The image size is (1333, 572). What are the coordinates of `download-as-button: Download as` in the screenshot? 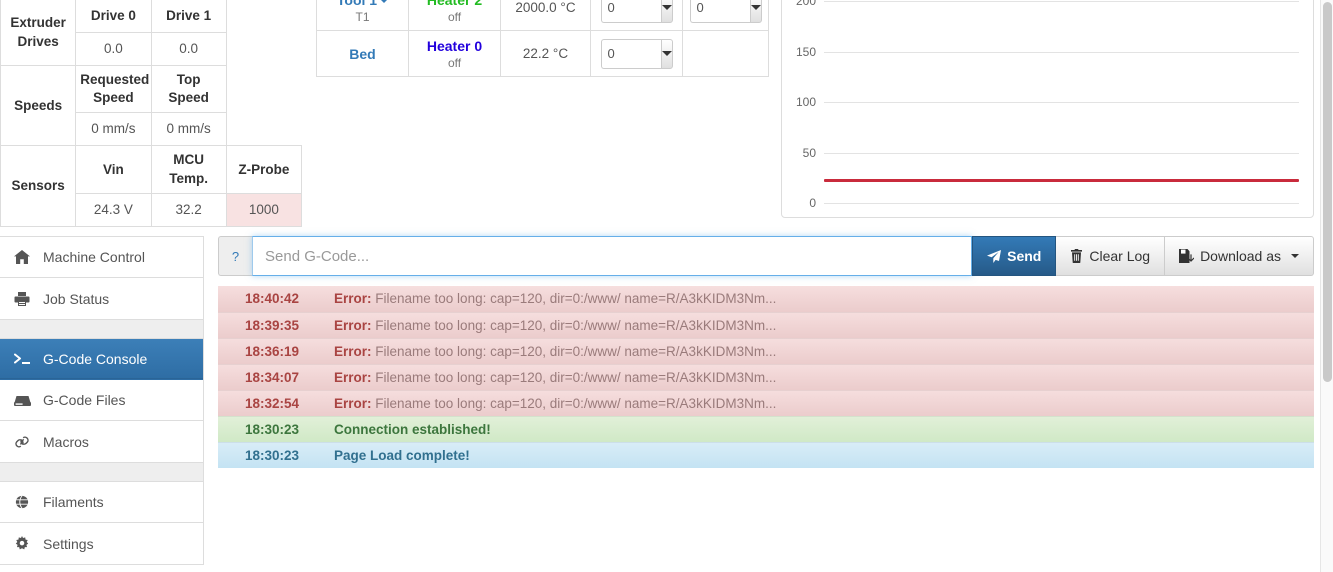 It's located at (1239, 256).